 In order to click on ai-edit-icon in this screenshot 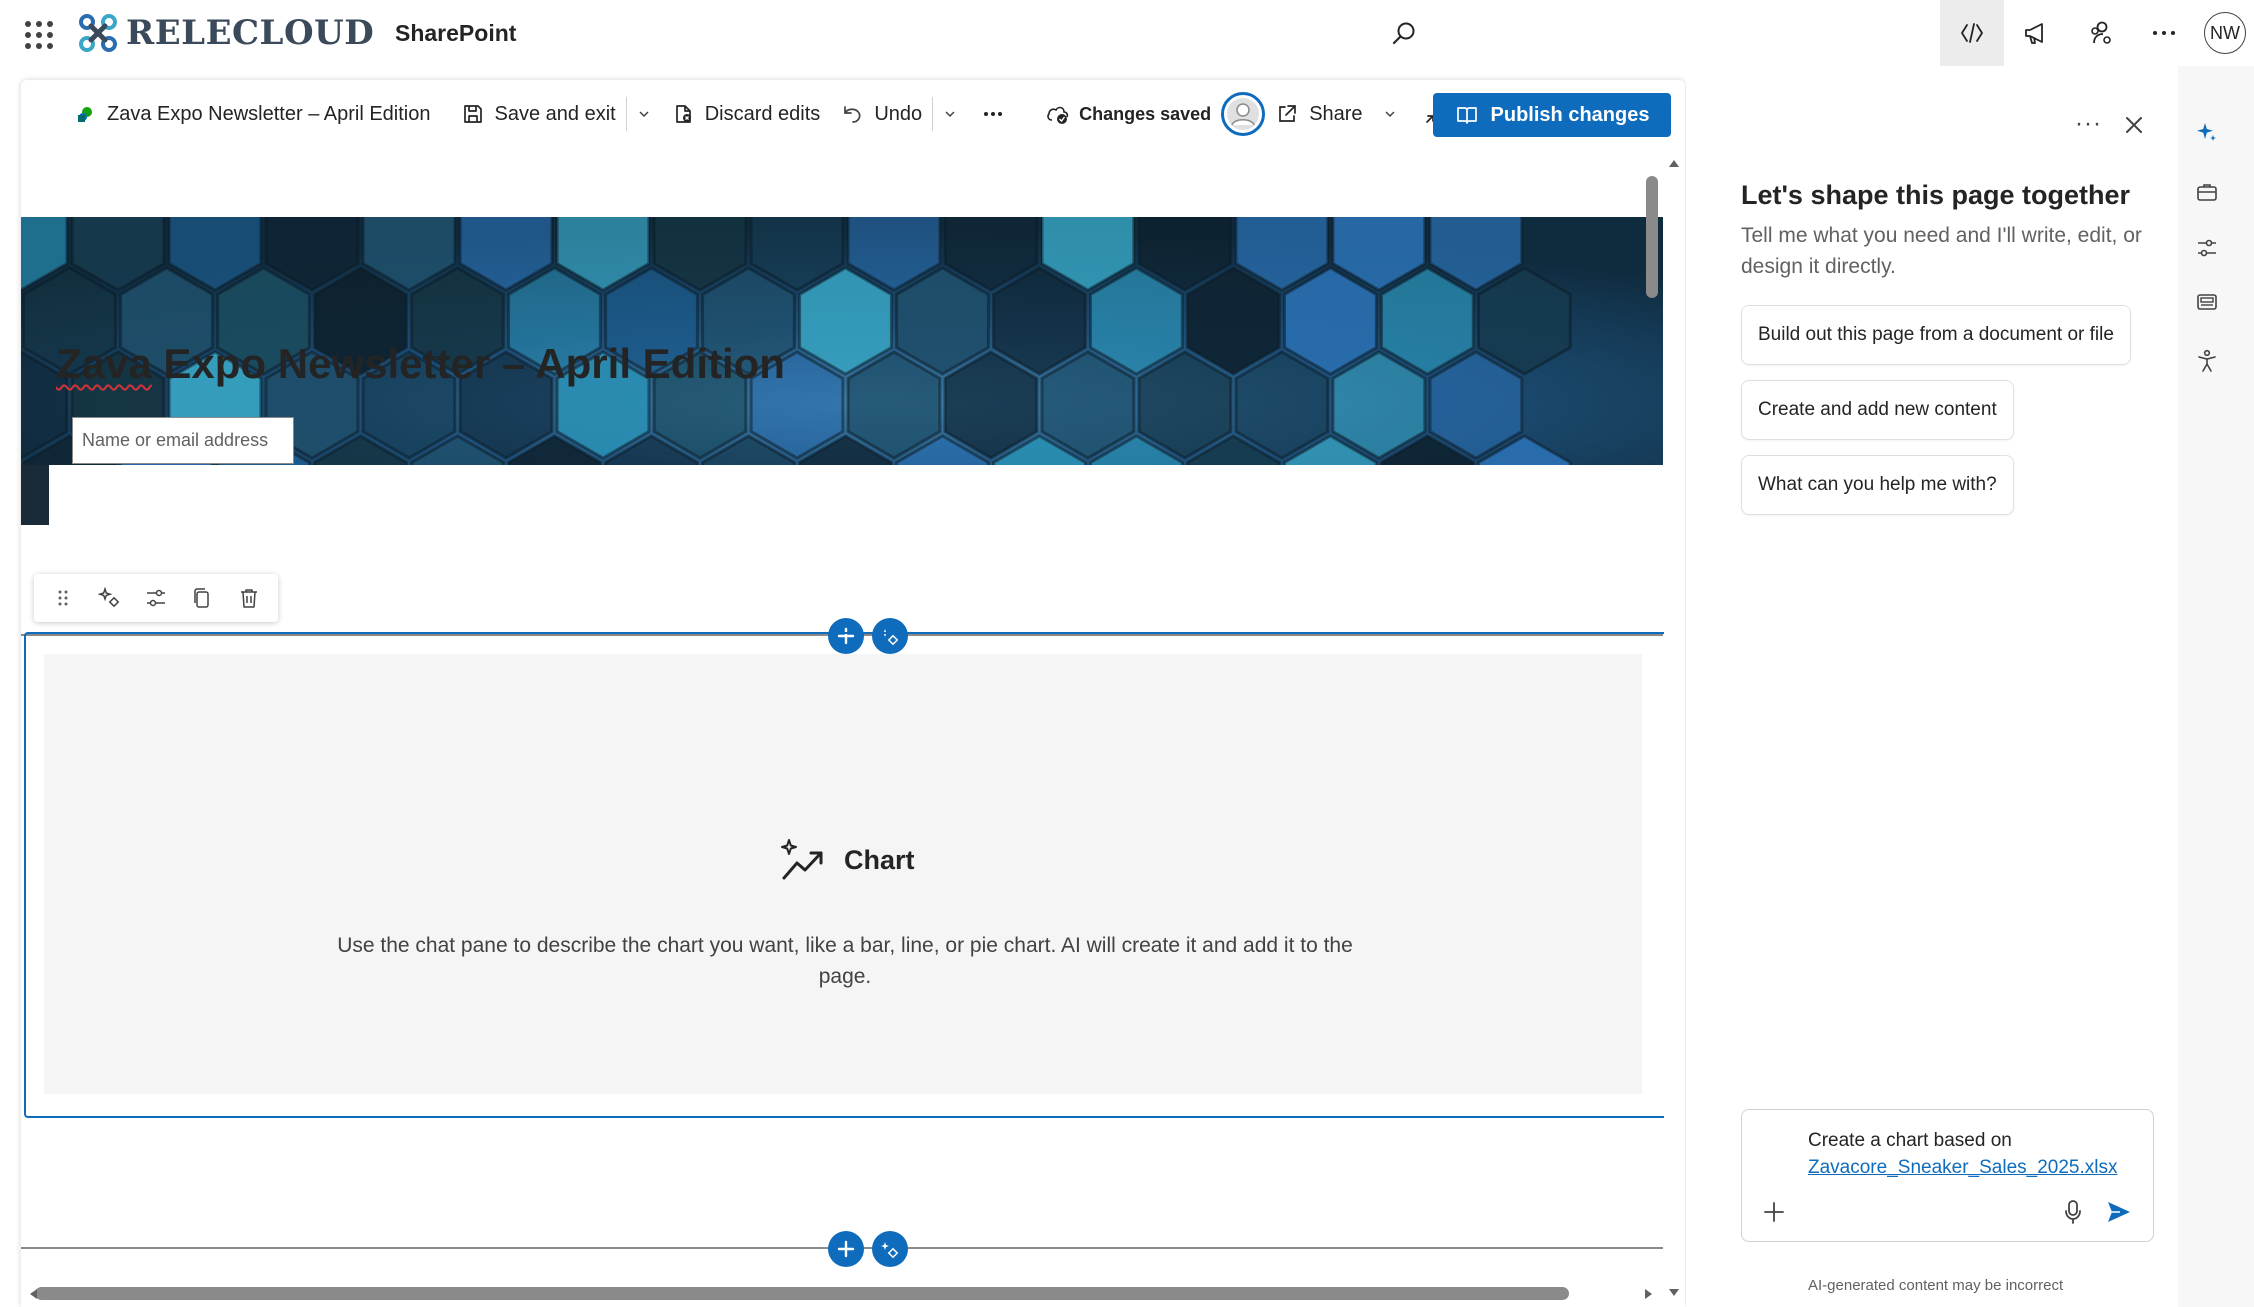, I will do `click(110, 598)`.